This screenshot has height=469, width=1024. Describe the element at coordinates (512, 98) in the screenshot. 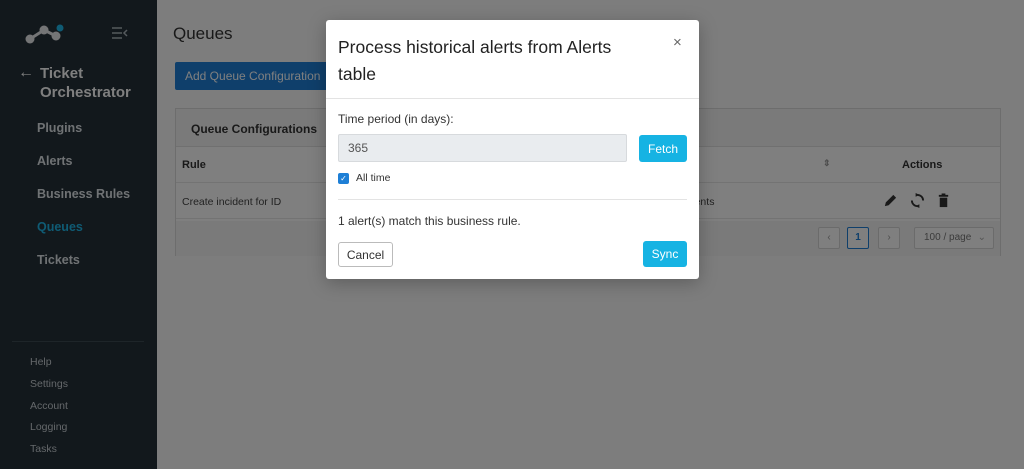

I see `modal-header-divider` at that location.